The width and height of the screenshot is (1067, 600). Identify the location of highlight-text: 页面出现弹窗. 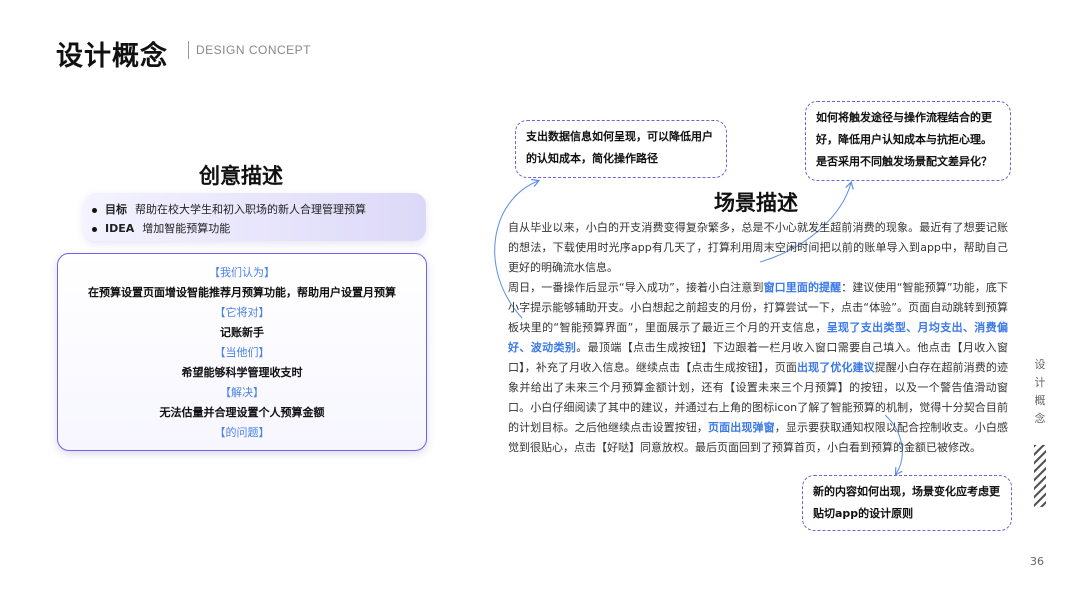
(741, 427).